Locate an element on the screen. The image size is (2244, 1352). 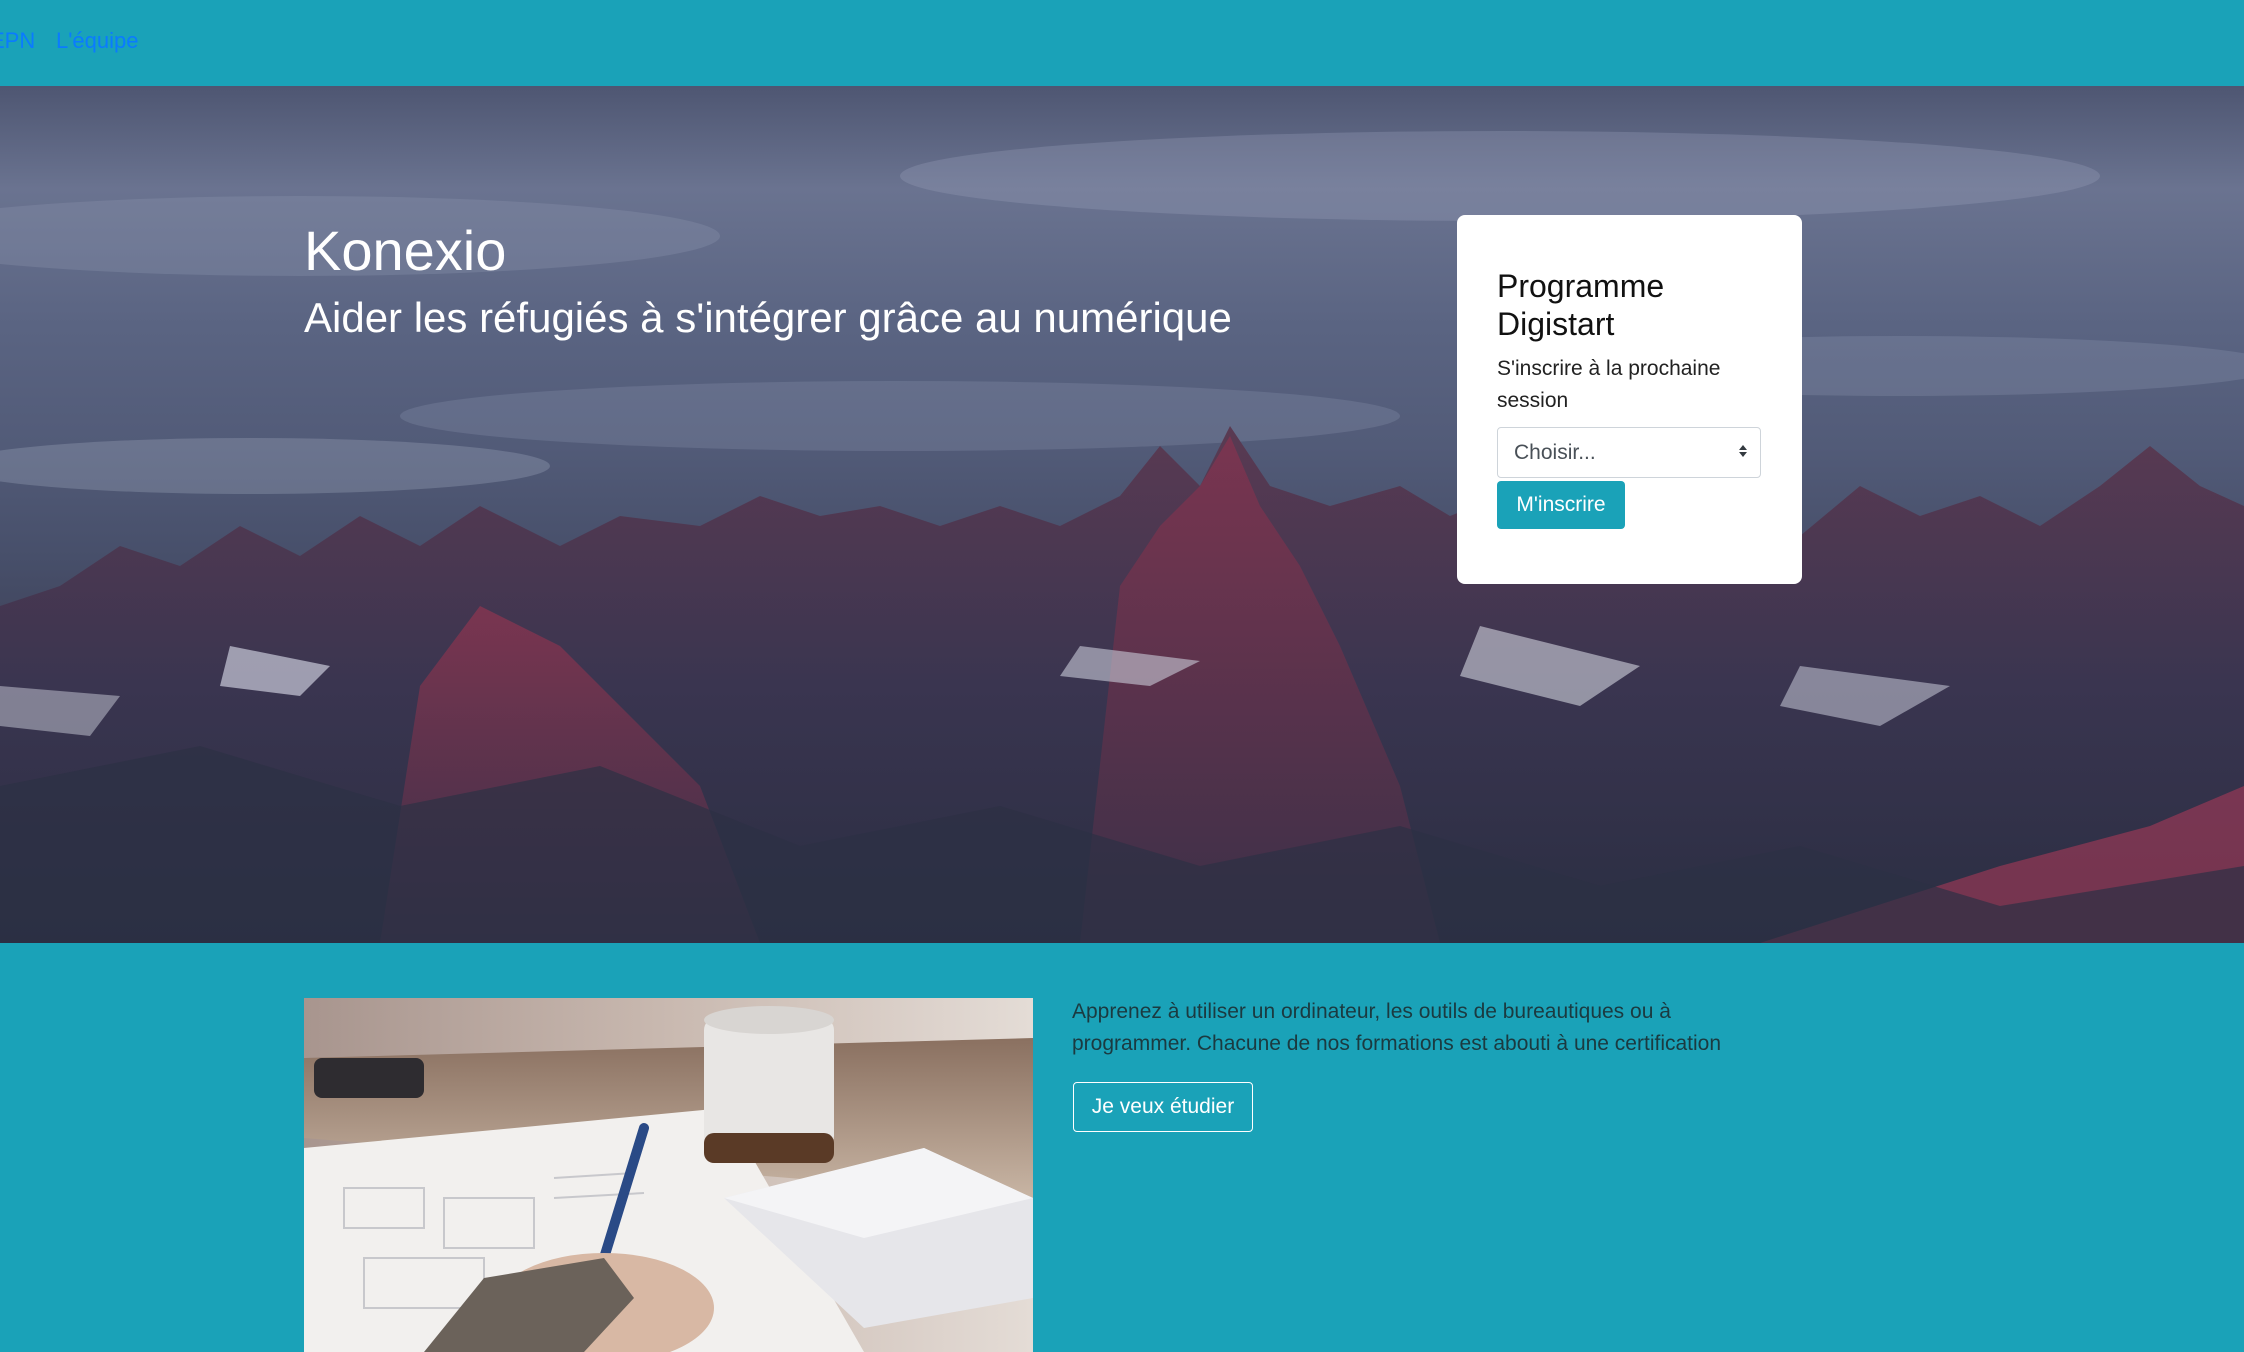
card-text: S'inscrire à la prochaine session is located at coordinates (1609, 384).